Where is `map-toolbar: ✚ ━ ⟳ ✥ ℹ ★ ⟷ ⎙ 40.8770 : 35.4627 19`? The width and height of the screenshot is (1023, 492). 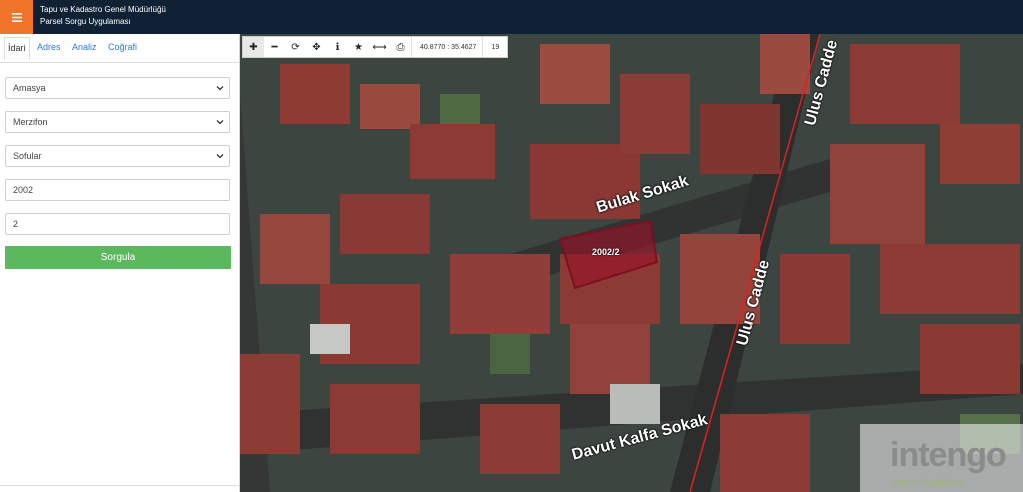
map-toolbar: ✚ ━ ⟳ ✥ ℹ ★ ⟷ ⎙ 40.8770 : 35.4627 19 is located at coordinates (375, 47).